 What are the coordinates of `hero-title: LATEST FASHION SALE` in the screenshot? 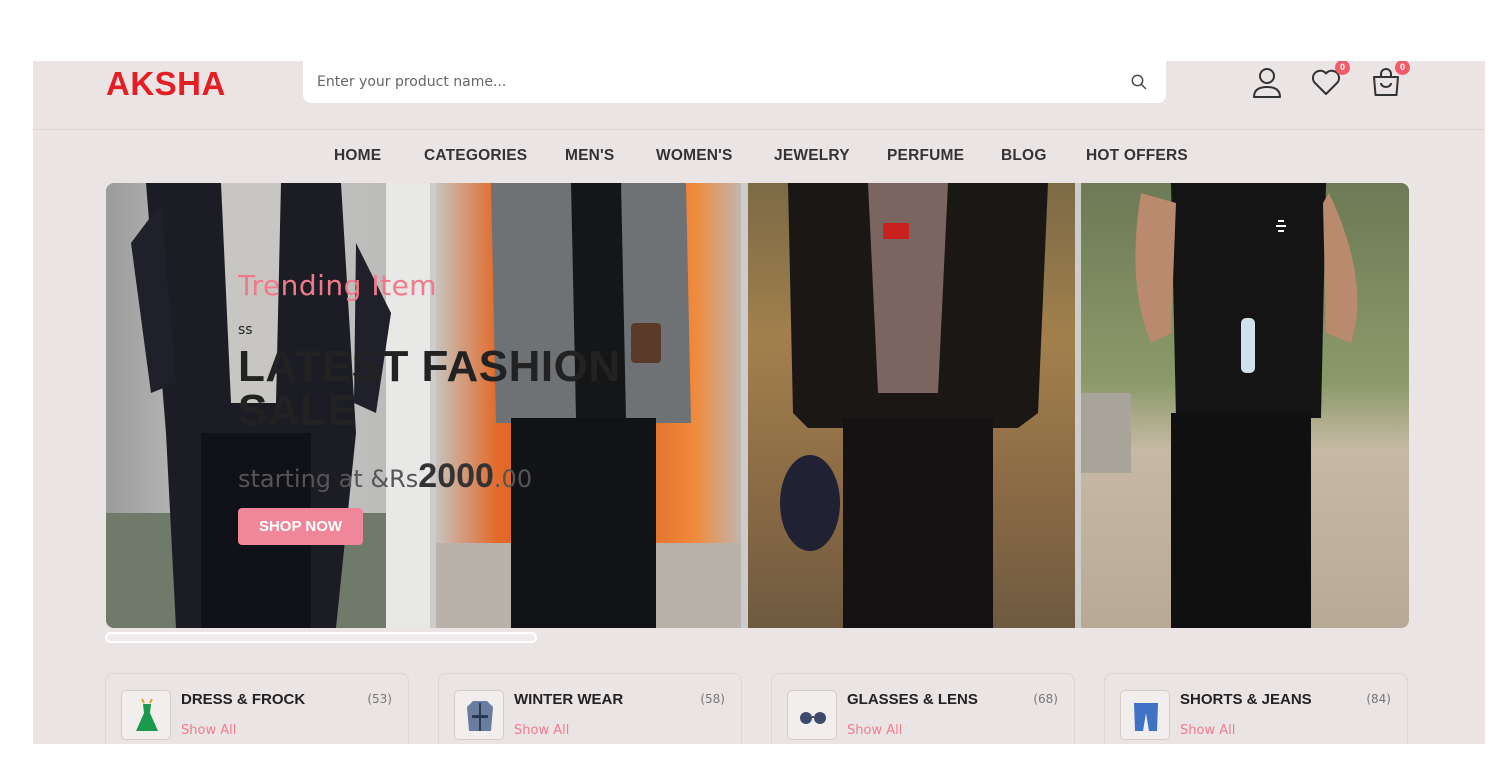 It's located at (429, 388).